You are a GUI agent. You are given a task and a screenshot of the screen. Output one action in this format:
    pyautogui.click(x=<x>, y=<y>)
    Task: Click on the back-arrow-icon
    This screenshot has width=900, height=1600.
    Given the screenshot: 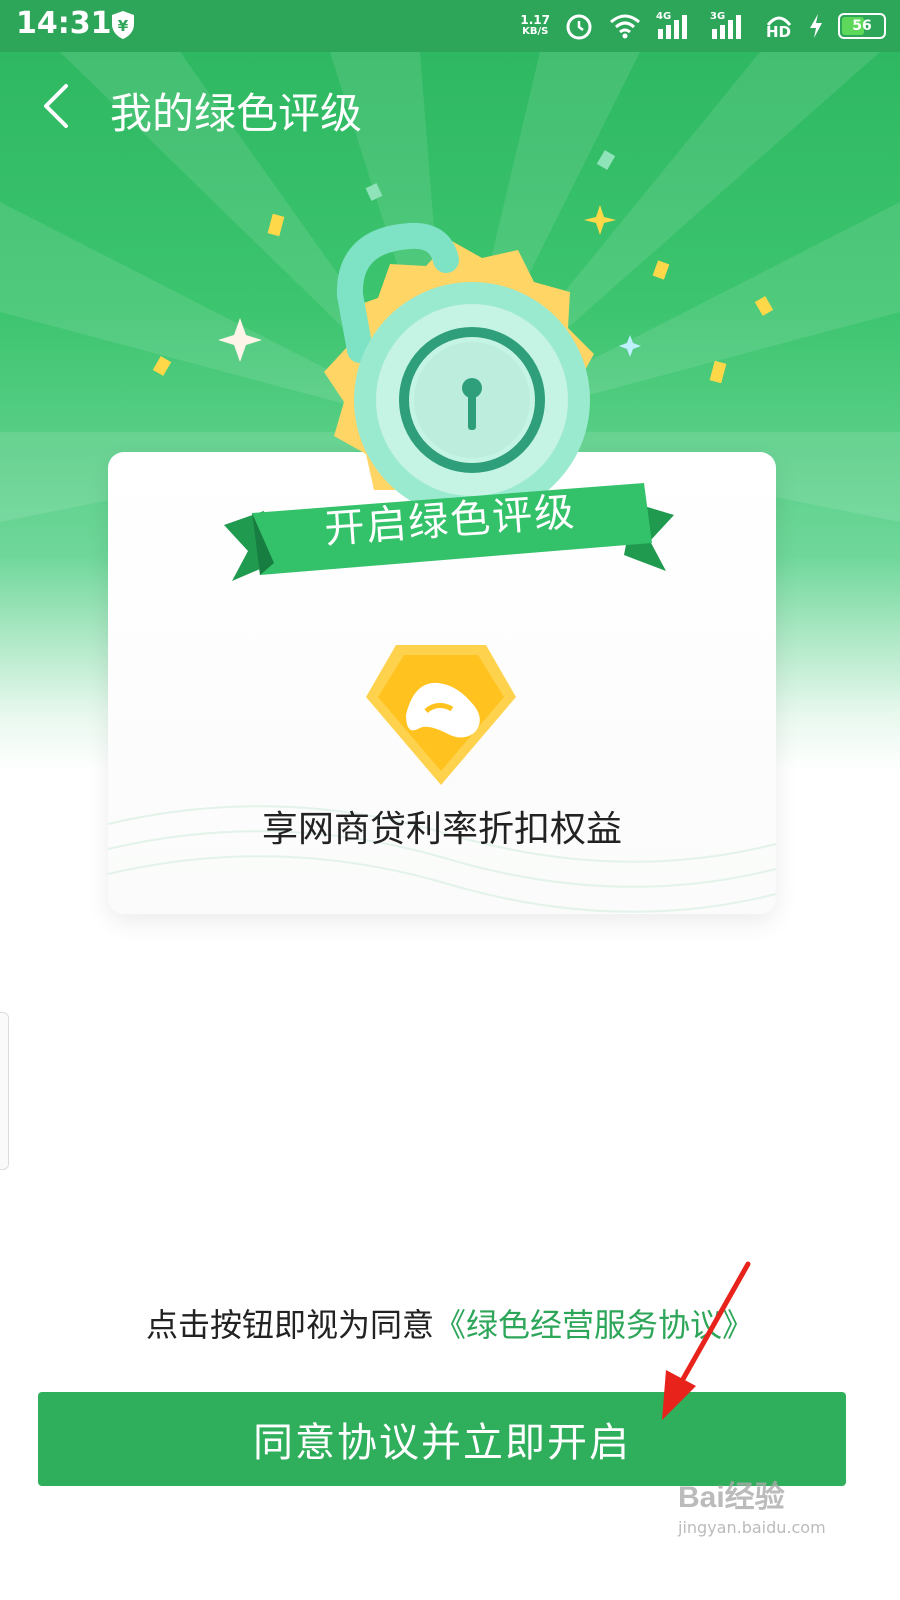 What is the action you would take?
    pyautogui.click(x=60, y=106)
    